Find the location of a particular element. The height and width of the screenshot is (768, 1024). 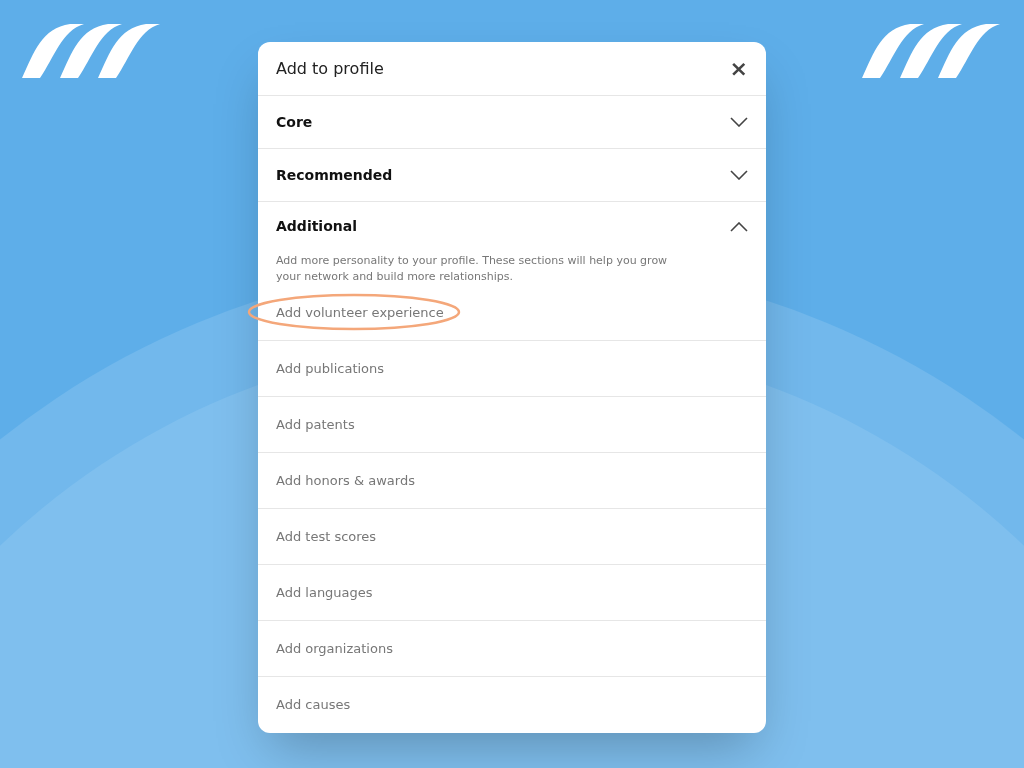

add-section-link: Add test scores is located at coordinates (326, 536).